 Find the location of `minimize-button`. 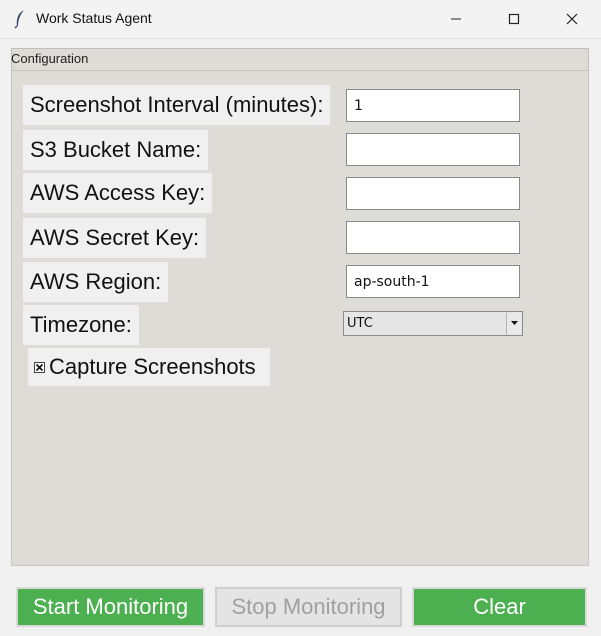

minimize-button is located at coordinates (456, 19).